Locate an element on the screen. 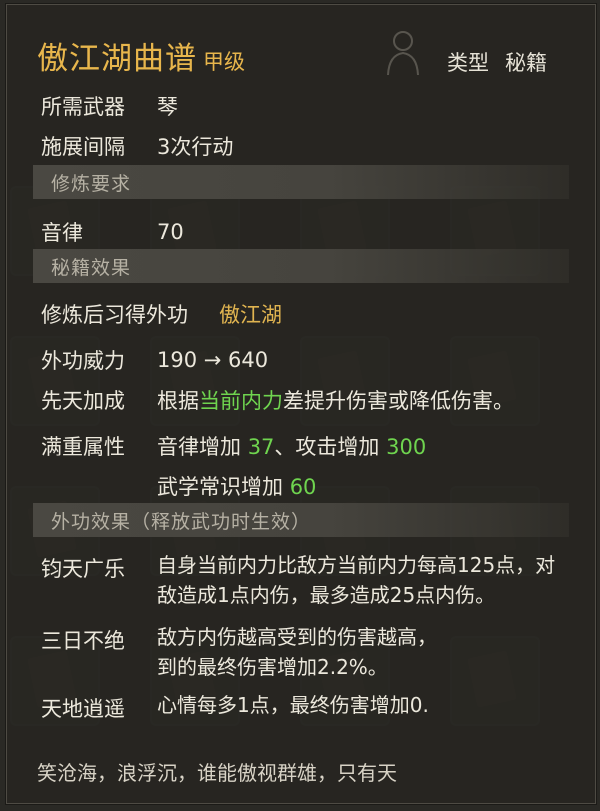 Image resolution: width=600 pixels, height=811 pixels. full-attr-label: 满重属性 is located at coordinates (83, 447).